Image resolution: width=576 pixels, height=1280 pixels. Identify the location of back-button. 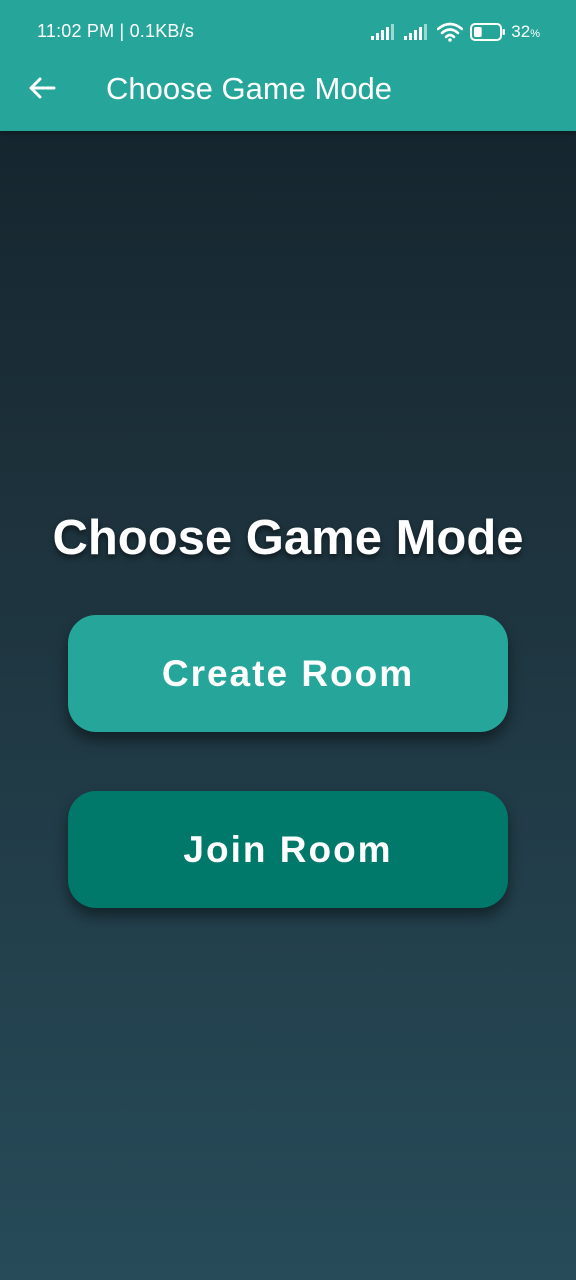
(42, 90).